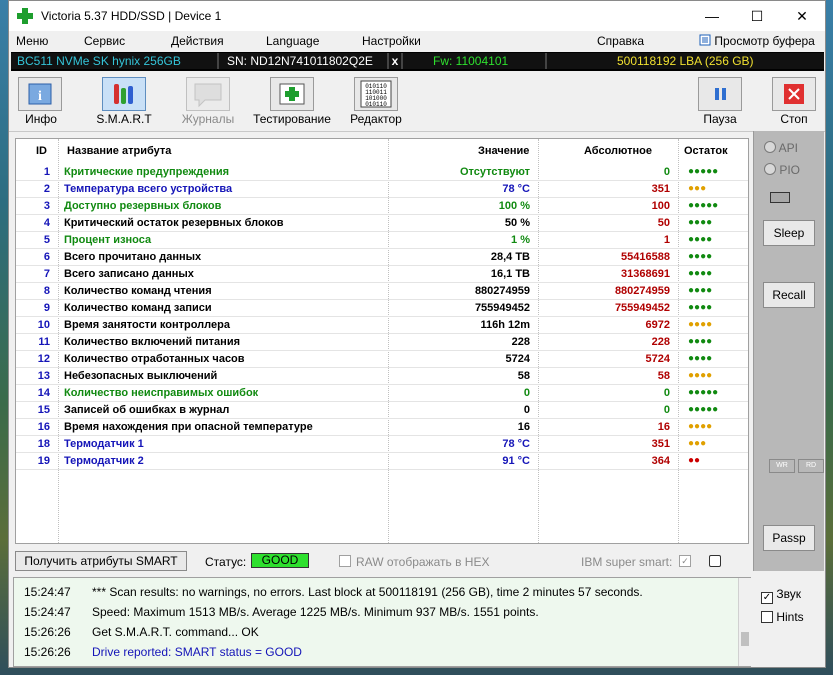 This screenshot has width=833, height=675. What do you see at coordinates (41, 151) in the screenshot?
I see `header-id: ID` at bounding box center [41, 151].